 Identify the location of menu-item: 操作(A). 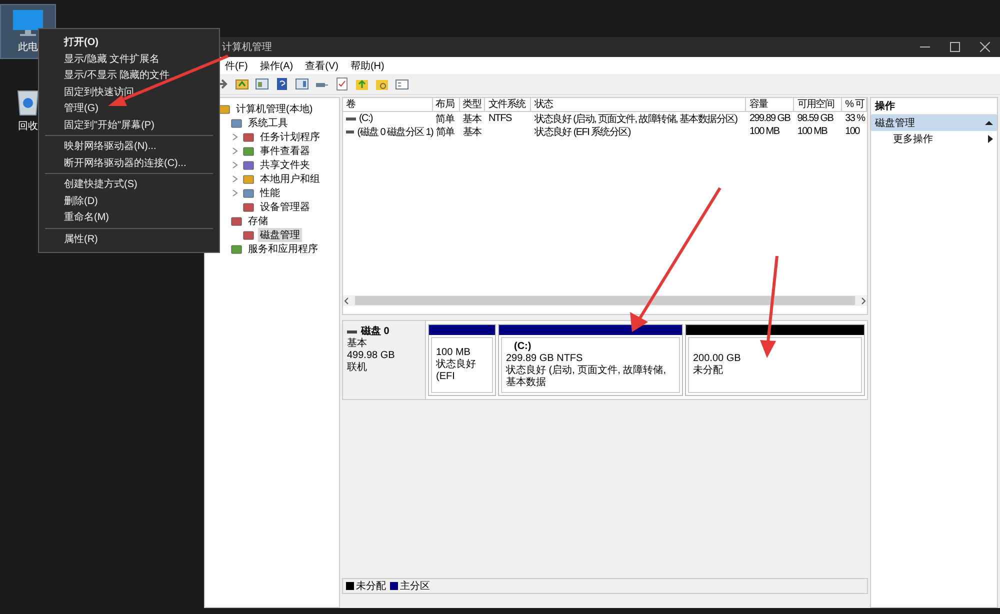
(276, 65).